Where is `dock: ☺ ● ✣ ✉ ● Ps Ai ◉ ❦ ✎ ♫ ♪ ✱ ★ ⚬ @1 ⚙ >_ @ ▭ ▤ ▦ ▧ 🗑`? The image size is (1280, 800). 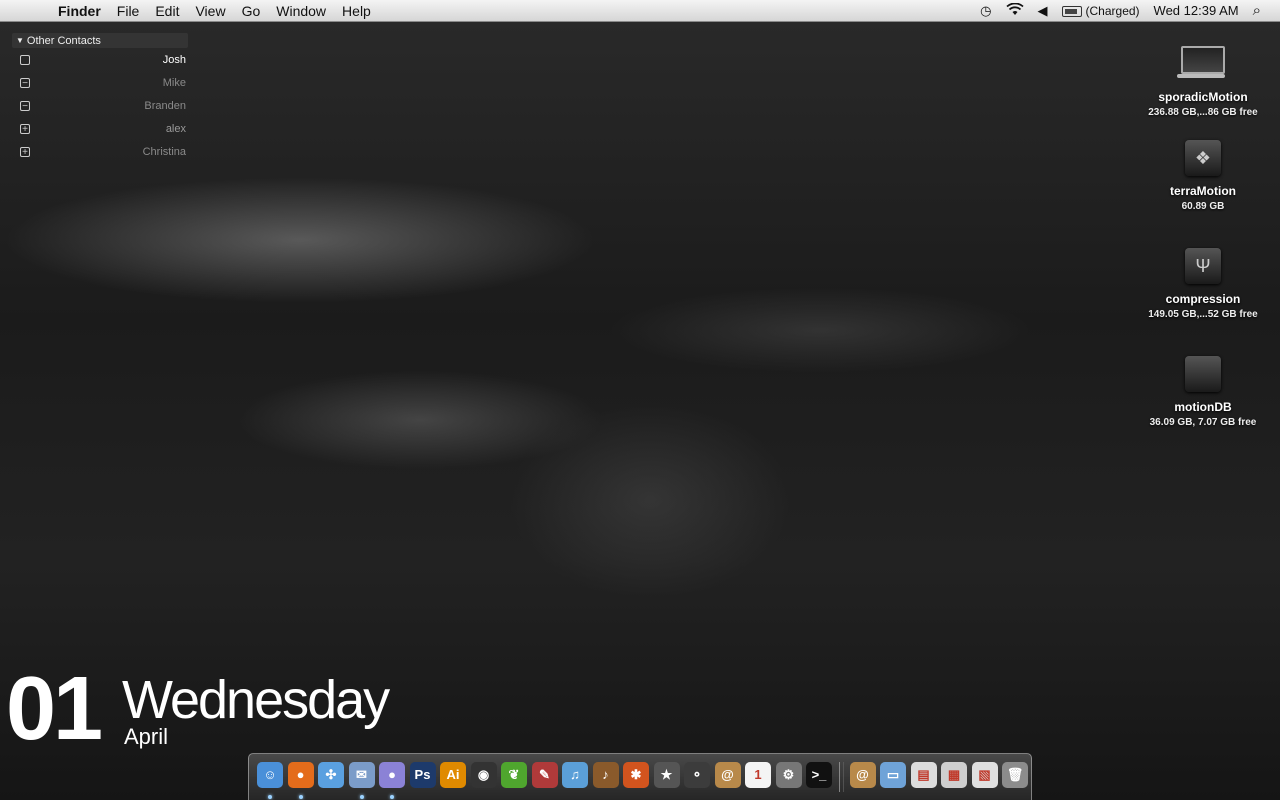 dock: ☺ ● ✣ ✉ ● Ps Ai ◉ ❦ ✎ ♫ ♪ ✱ ★ ⚬ @1 ⚙ >_ @ ▭ ▤ ▦ ▧ 🗑 is located at coordinates (640, 776).